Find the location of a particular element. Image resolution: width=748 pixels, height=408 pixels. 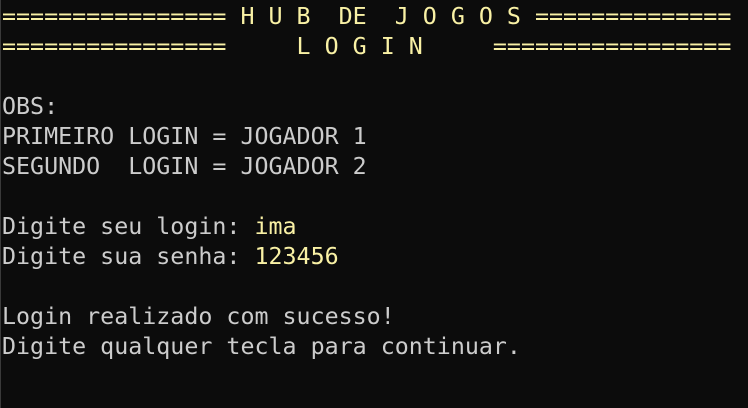

login-prompt: Digite seu login: is located at coordinates (128, 226).